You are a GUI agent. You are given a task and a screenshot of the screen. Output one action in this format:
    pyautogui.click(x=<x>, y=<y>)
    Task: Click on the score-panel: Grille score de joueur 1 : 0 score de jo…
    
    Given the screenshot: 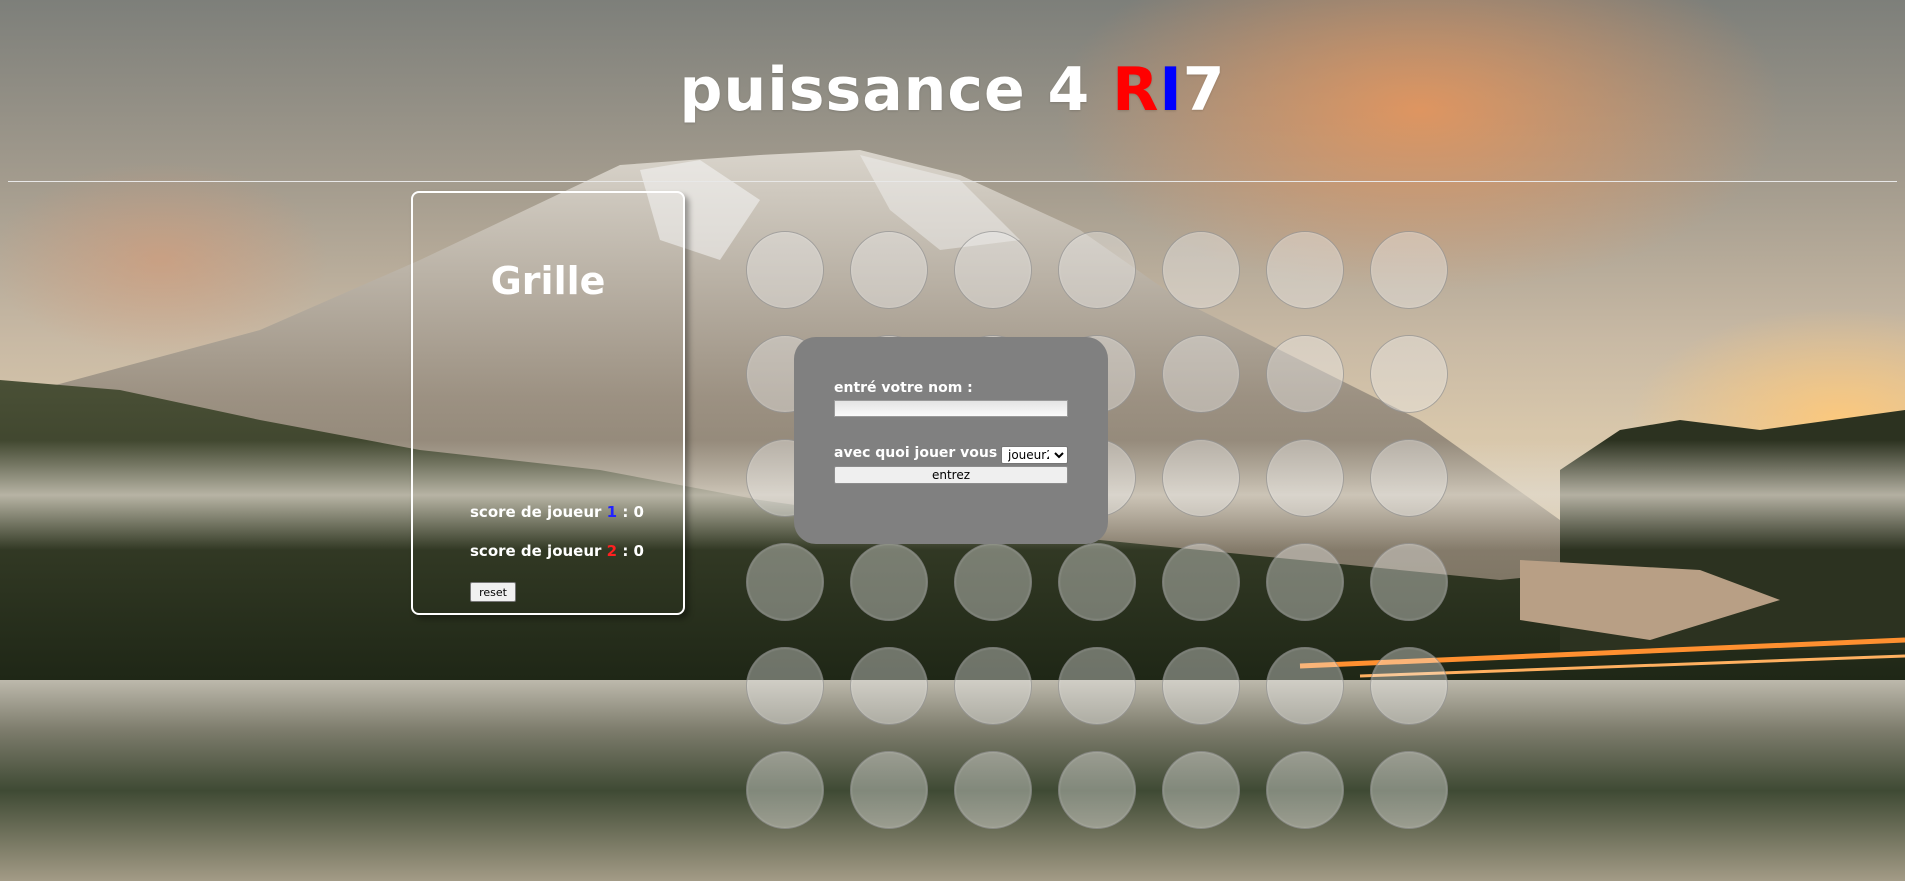 What is the action you would take?
    pyautogui.click(x=548, y=403)
    